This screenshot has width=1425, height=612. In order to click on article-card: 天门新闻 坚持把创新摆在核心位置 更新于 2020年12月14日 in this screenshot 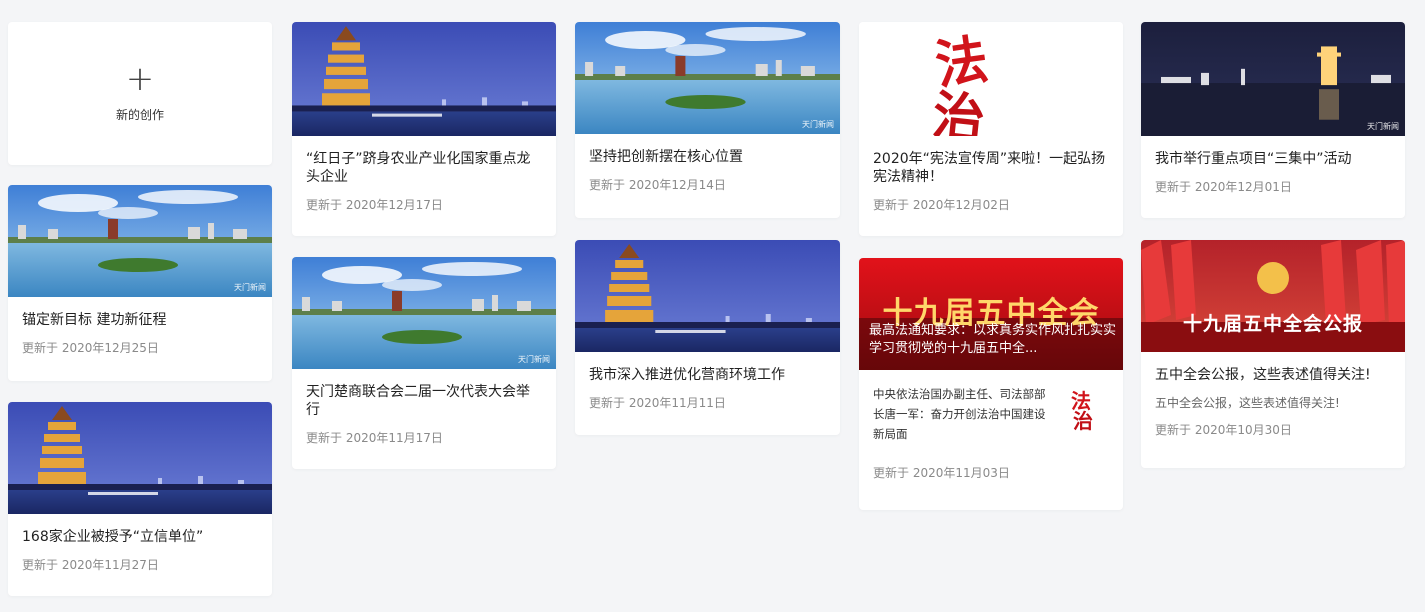, I will do `click(707, 120)`.